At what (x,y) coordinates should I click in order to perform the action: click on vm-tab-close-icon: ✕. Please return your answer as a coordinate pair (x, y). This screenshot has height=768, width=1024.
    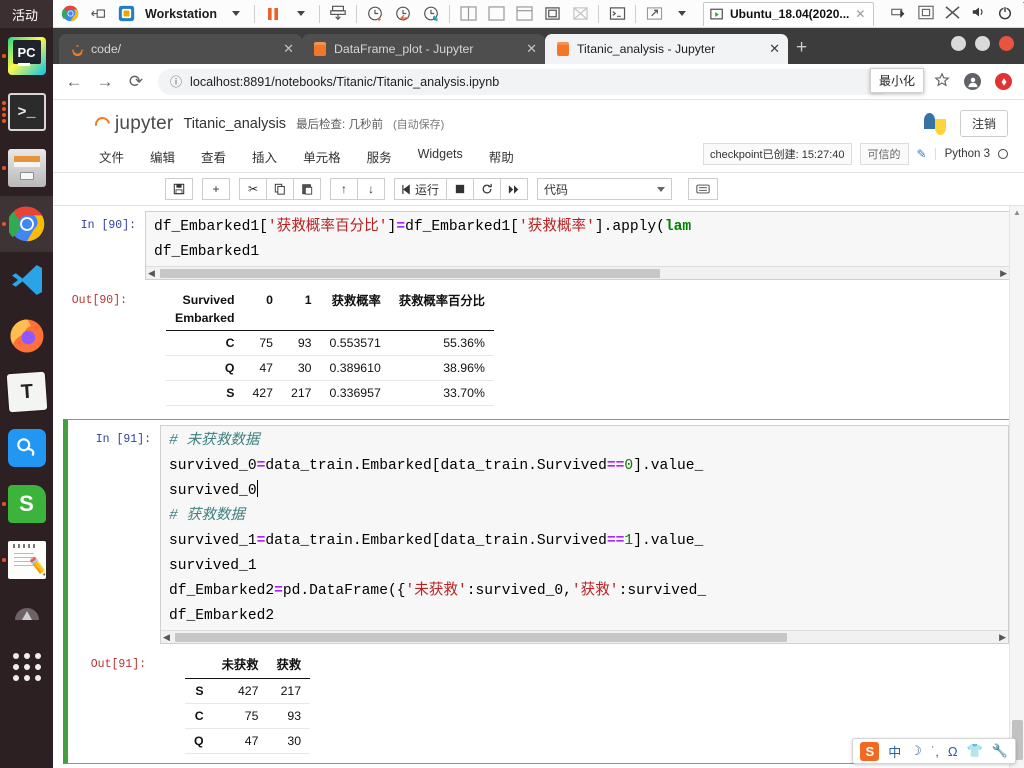
    Looking at the image, I should click on (860, 14).